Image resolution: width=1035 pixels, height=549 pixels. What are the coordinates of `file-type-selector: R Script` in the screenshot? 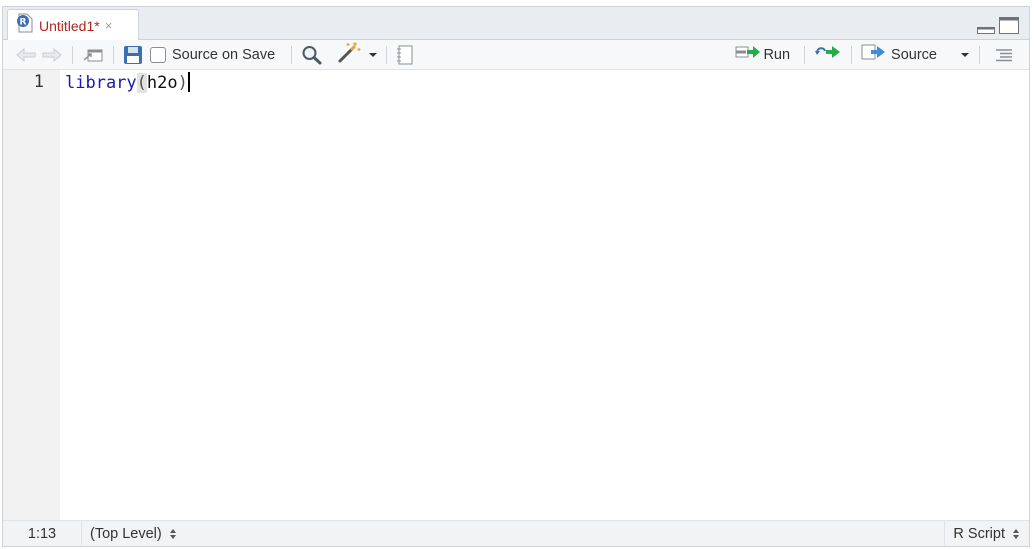 It's located at (986, 533).